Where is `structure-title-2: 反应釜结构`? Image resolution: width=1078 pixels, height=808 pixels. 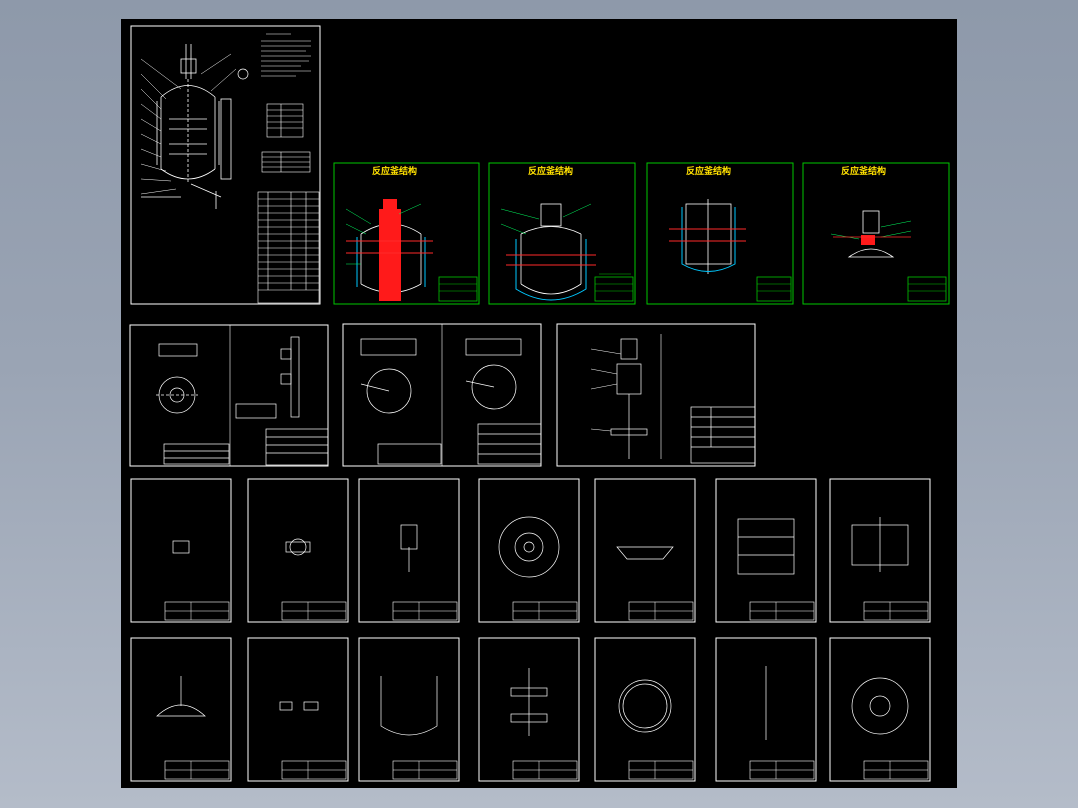
structure-title-2: 反应釜结构 is located at coordinates (551, 172).